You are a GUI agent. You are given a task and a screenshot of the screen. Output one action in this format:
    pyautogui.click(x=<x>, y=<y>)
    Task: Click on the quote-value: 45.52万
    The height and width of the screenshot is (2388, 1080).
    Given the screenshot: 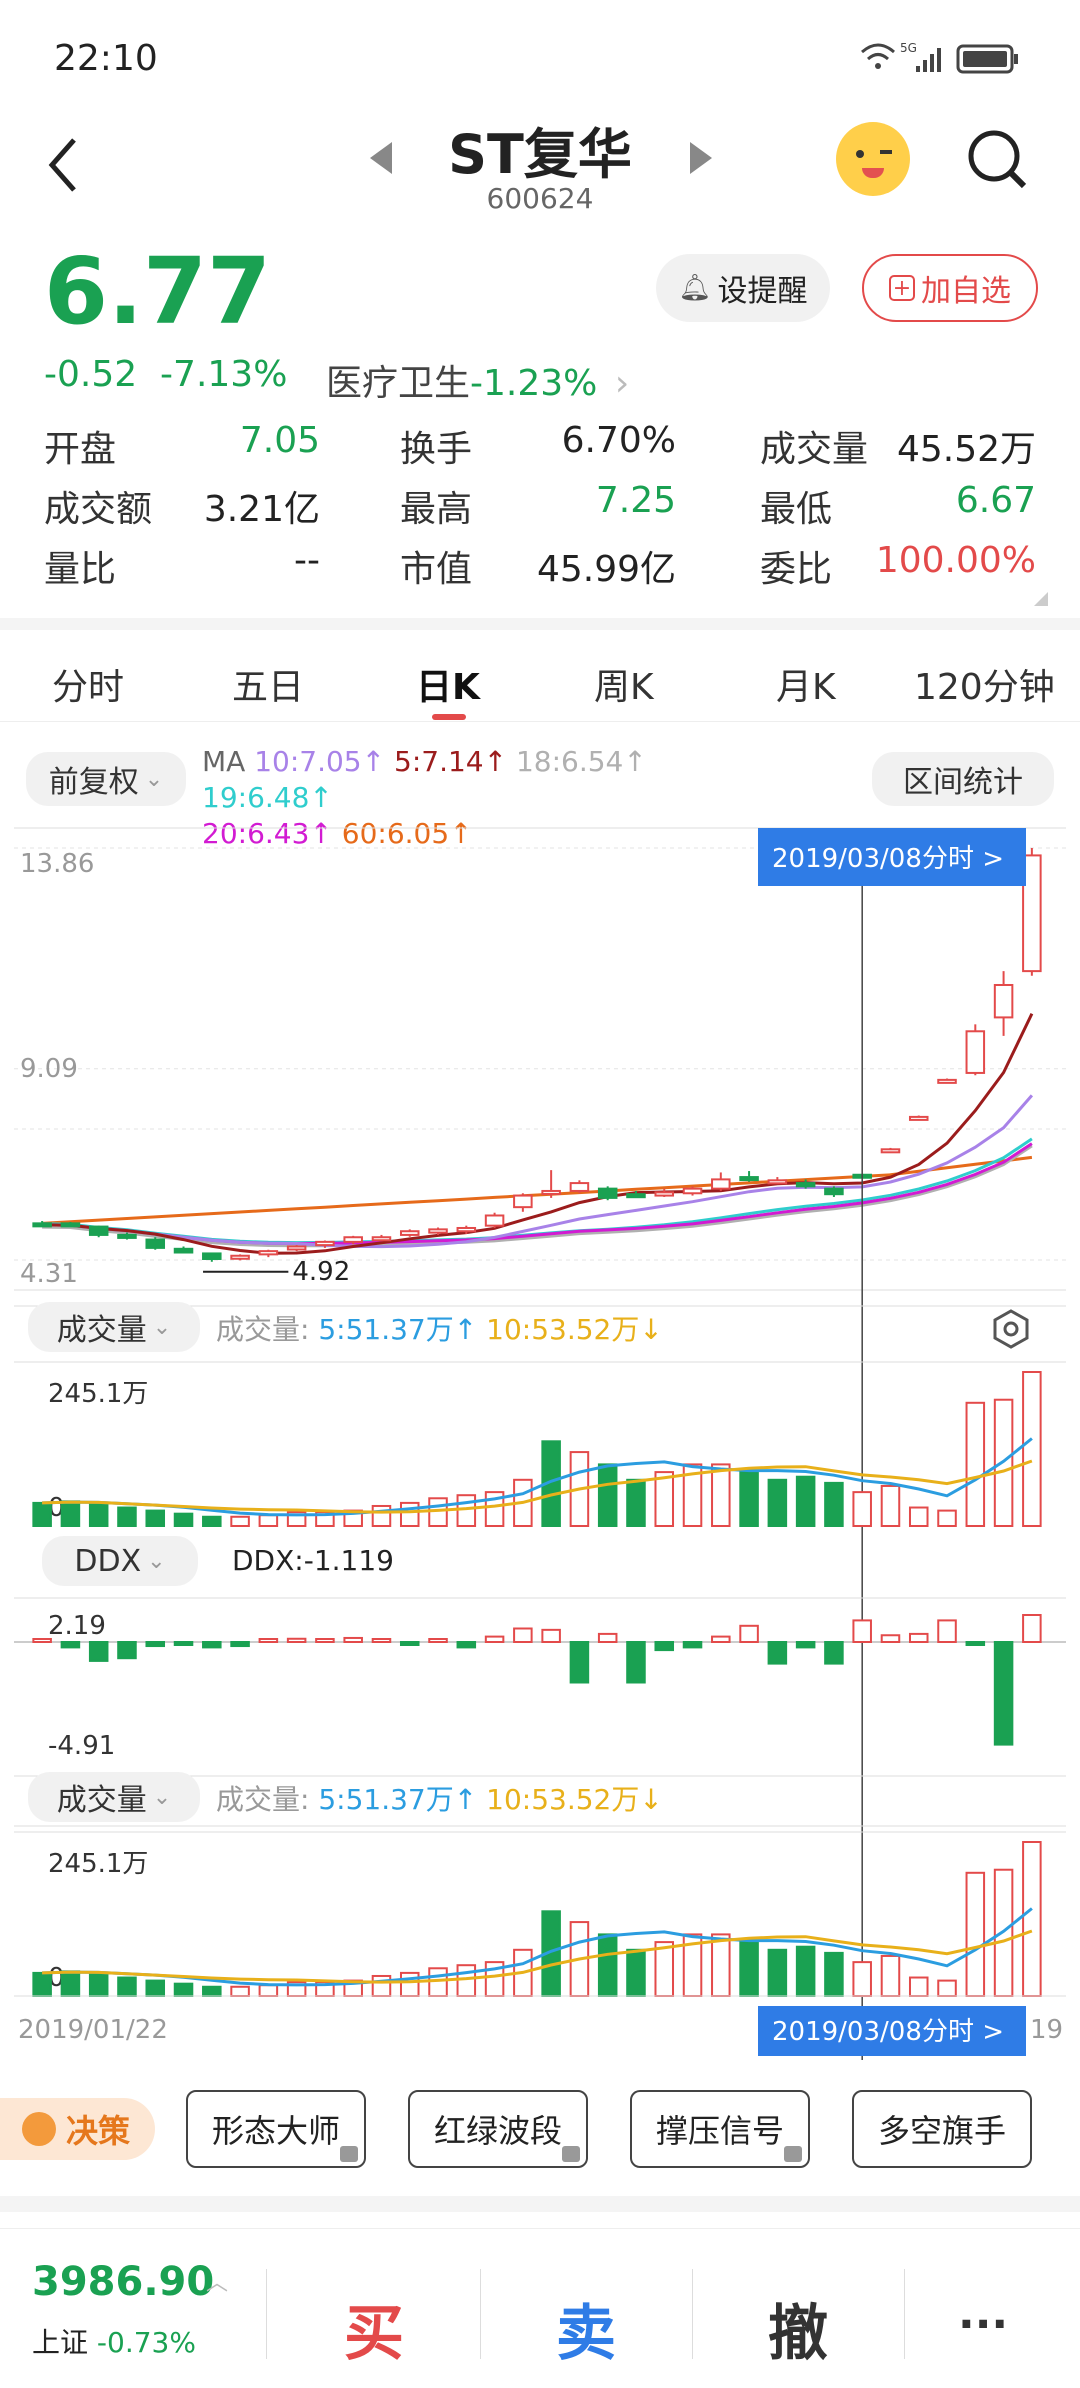 What is the action you would take?
    pyautogui.click(x=966, y=449)
    